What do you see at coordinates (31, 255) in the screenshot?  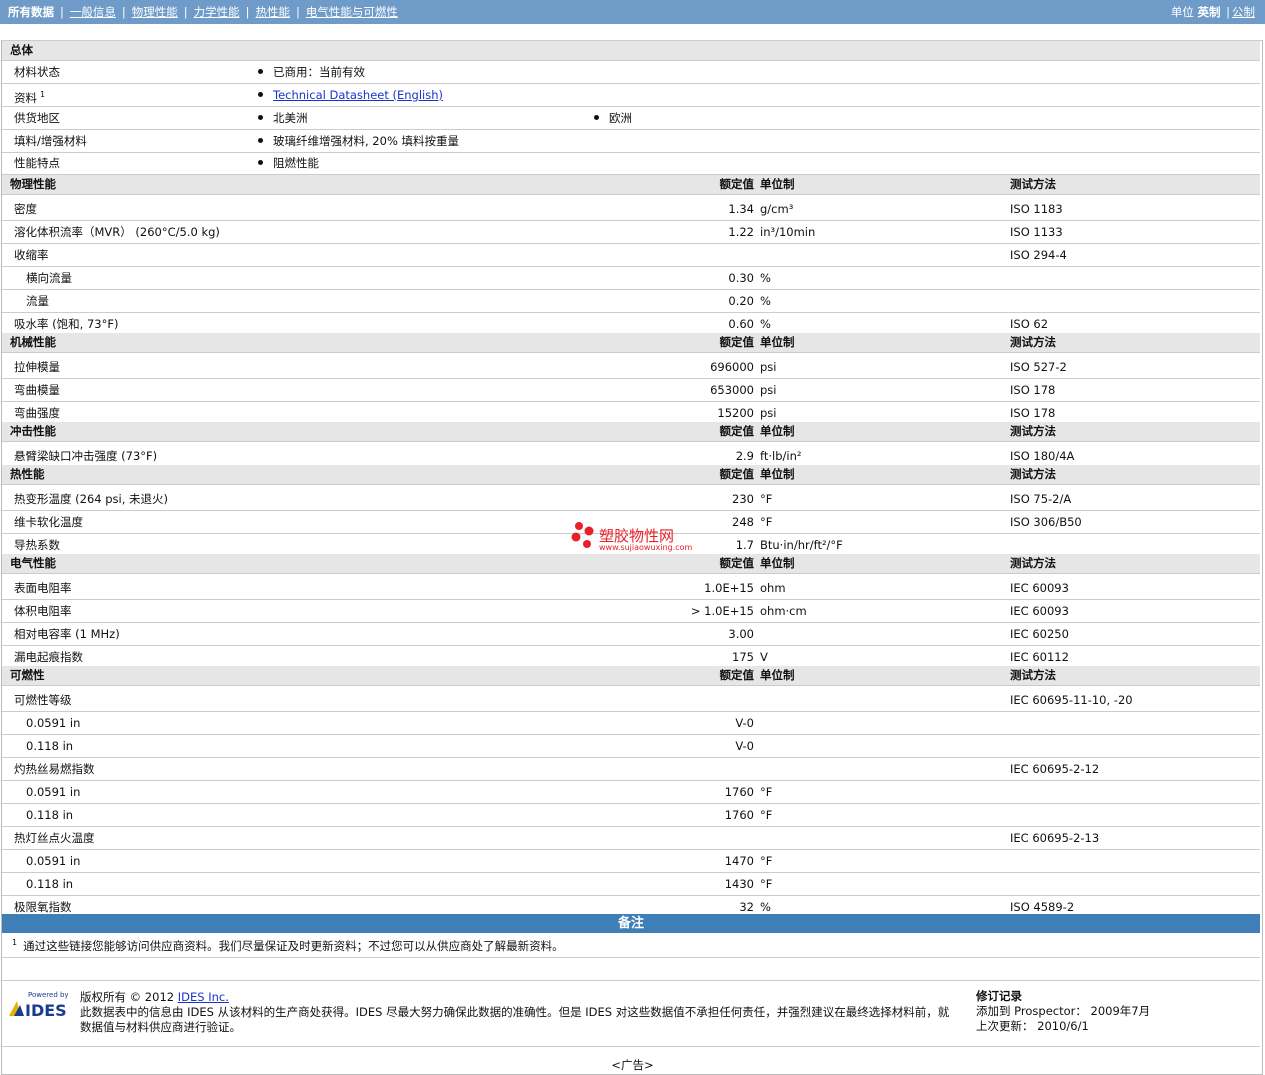 I see `property-label: 收缩率` at bounding box center [31, 255].